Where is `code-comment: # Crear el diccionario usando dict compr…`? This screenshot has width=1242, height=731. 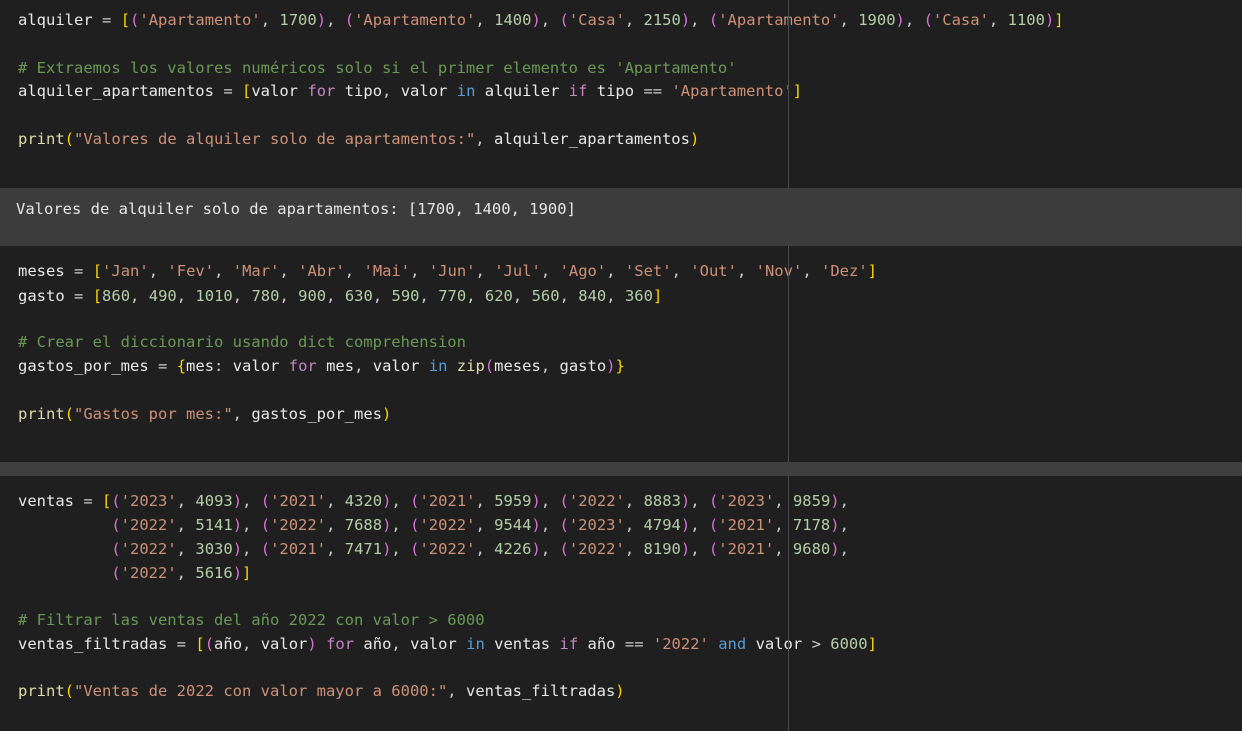
code-comment: # Crear el diccionario usando dict compr… is located at coordinates (242, 342).